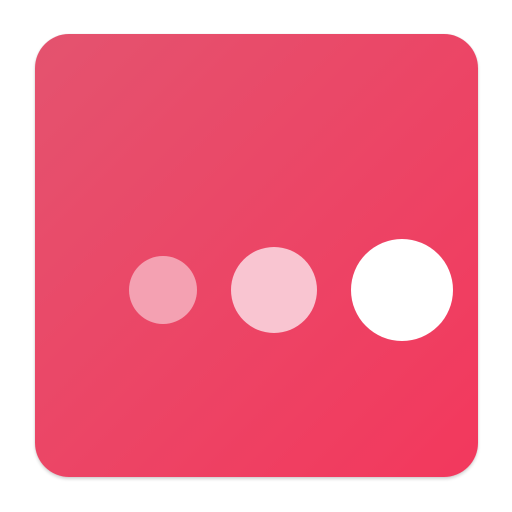 The width and height of the screenshot is (512, 512). I want to click on dot-large-icon, so click(402, 290).